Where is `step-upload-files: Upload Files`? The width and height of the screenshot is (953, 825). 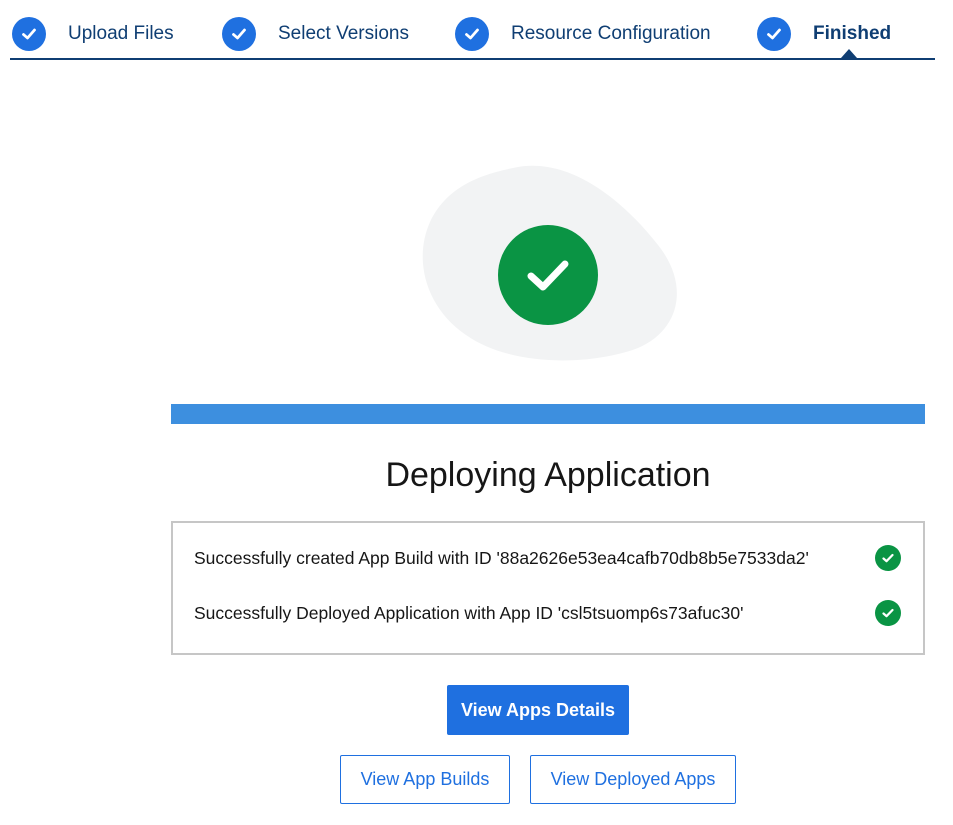 step-upload-files: Upload Files is located at coordinates (93, 34).